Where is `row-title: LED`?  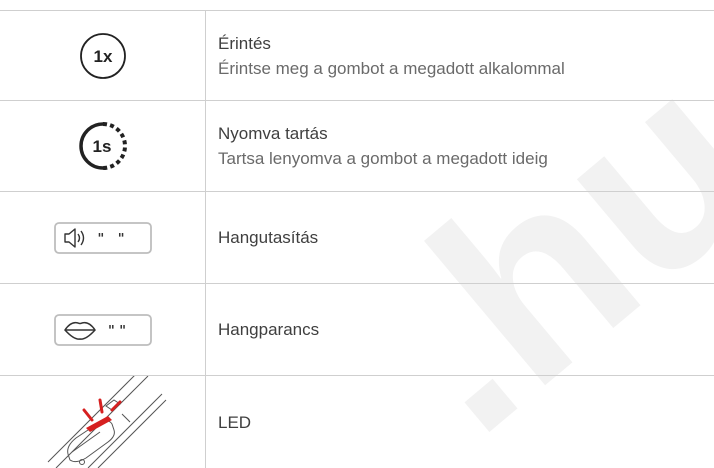
row-title: LED is located at coordinates (235, 422).